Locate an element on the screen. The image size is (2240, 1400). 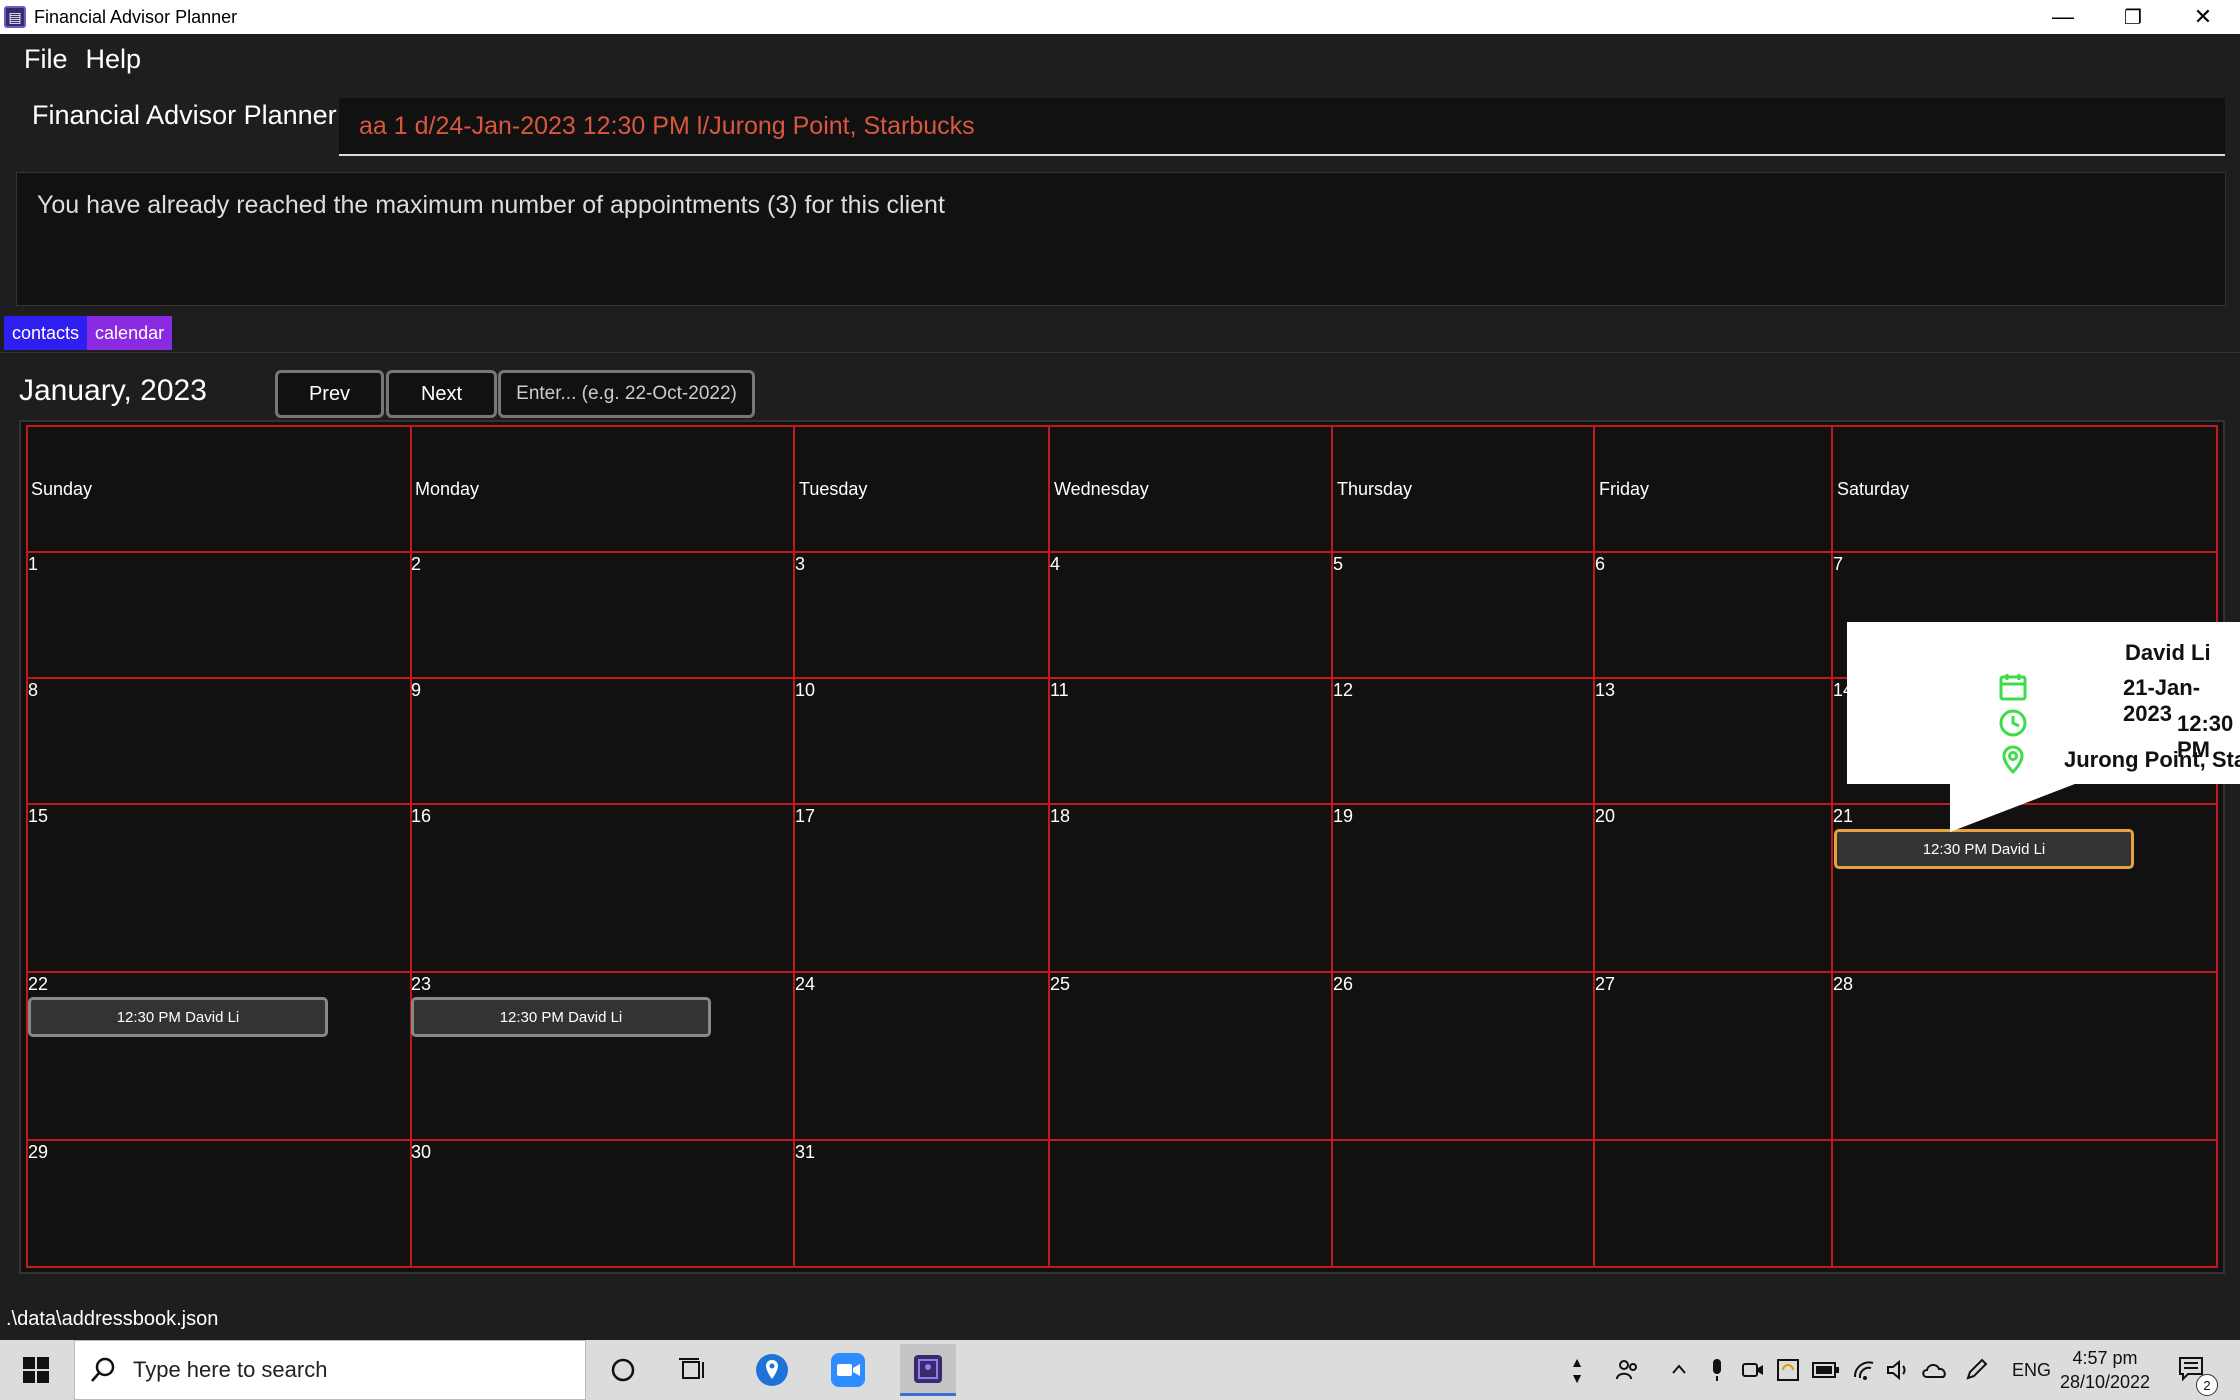
taskbar-clock: 4:57 pm 28/10/2022 is located at coordinates (2105, 1370).